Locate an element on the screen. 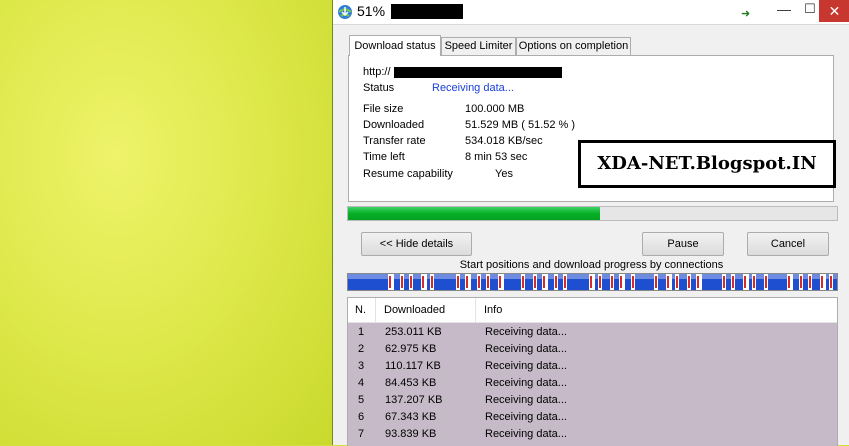 This screenshot has height=446, width=849. tab-speed-limiter: Speed Limiter is located at coordinates (478, 46).